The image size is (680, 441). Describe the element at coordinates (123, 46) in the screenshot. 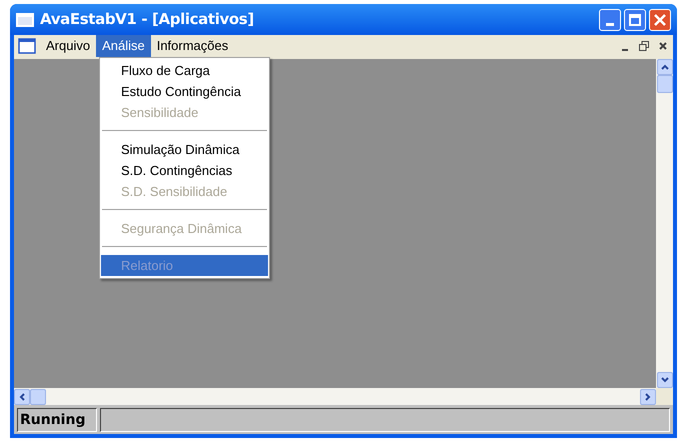

I see `menu-item: Análise` at that location.